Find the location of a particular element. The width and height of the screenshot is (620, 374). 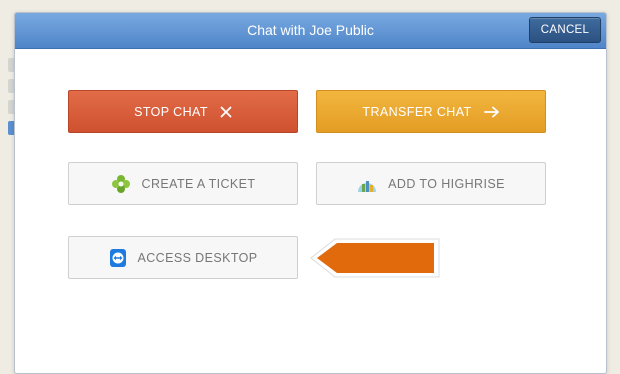

transfer-chat-label: TRANSFER CHAT is located at coordinates (417, 111).